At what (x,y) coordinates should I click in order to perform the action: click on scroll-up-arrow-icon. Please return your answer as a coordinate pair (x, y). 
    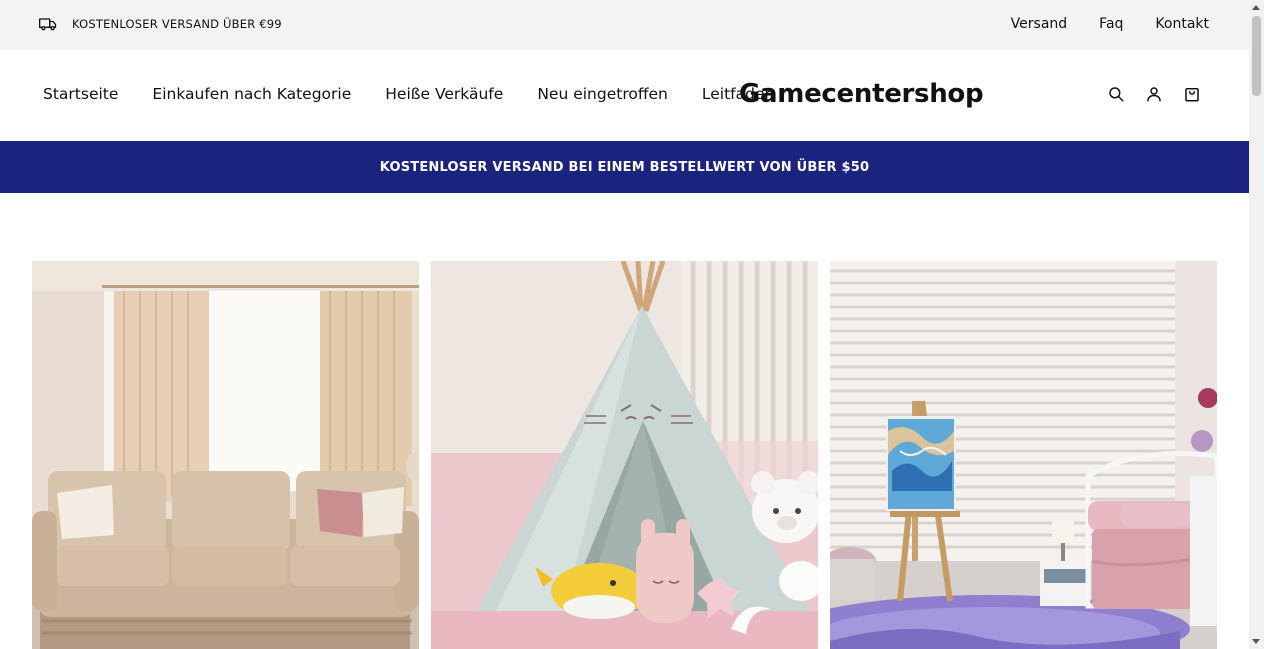
    Looking at the image, I should click on (1256, 7).